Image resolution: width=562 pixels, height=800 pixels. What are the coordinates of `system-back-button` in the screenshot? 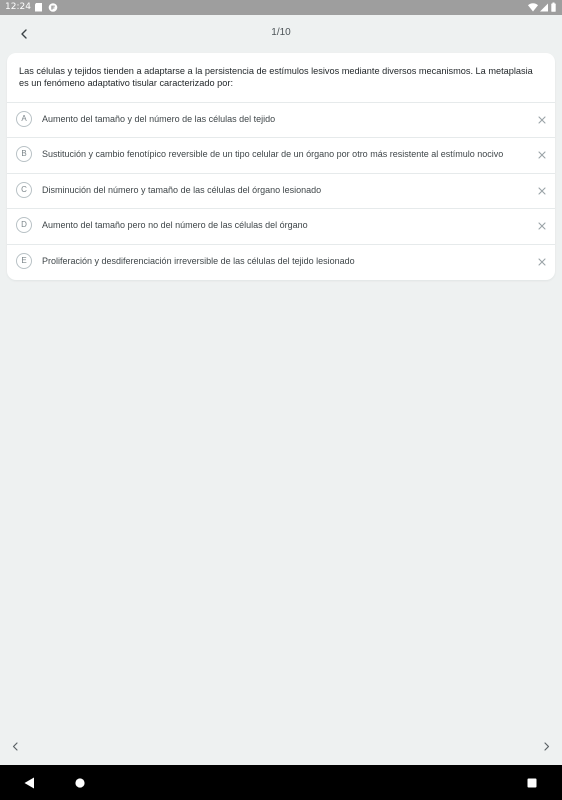 It's located at (29, 783).